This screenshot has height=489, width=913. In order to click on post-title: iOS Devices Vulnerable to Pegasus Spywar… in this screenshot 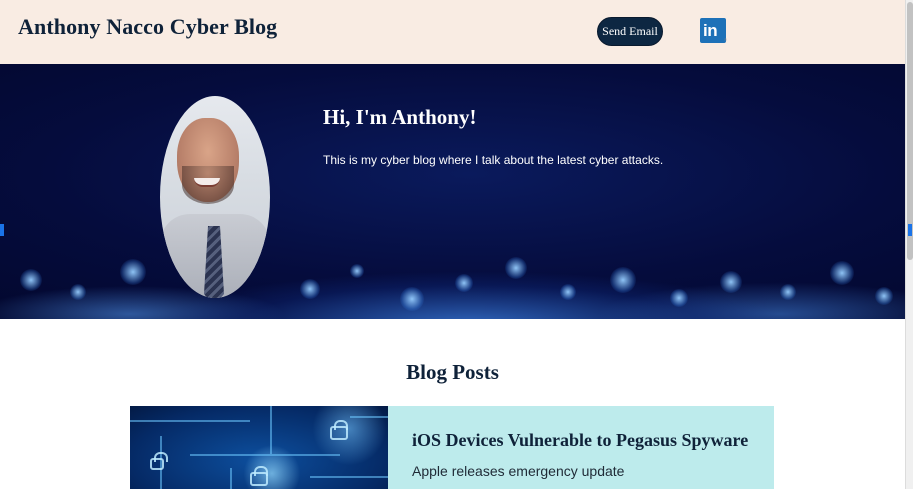, I will do `click(580, 440)`.